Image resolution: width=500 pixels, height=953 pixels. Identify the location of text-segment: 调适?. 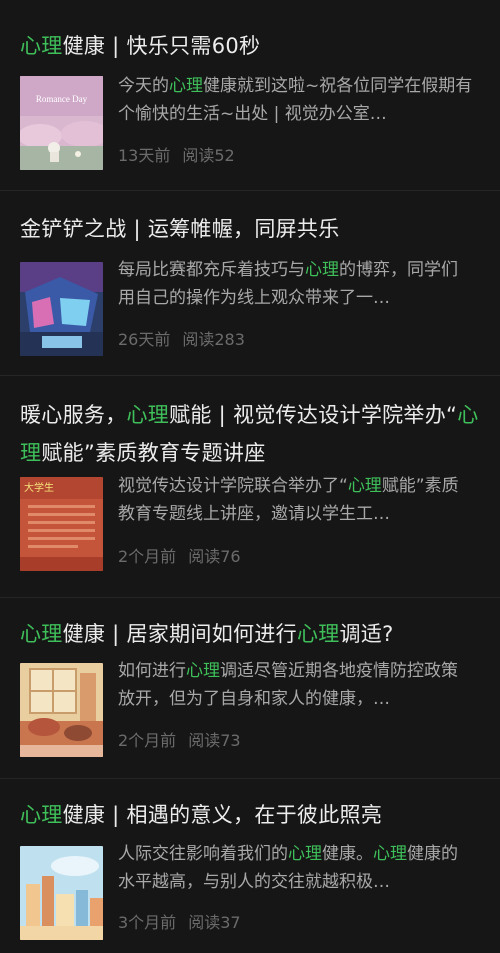
(366, 634).